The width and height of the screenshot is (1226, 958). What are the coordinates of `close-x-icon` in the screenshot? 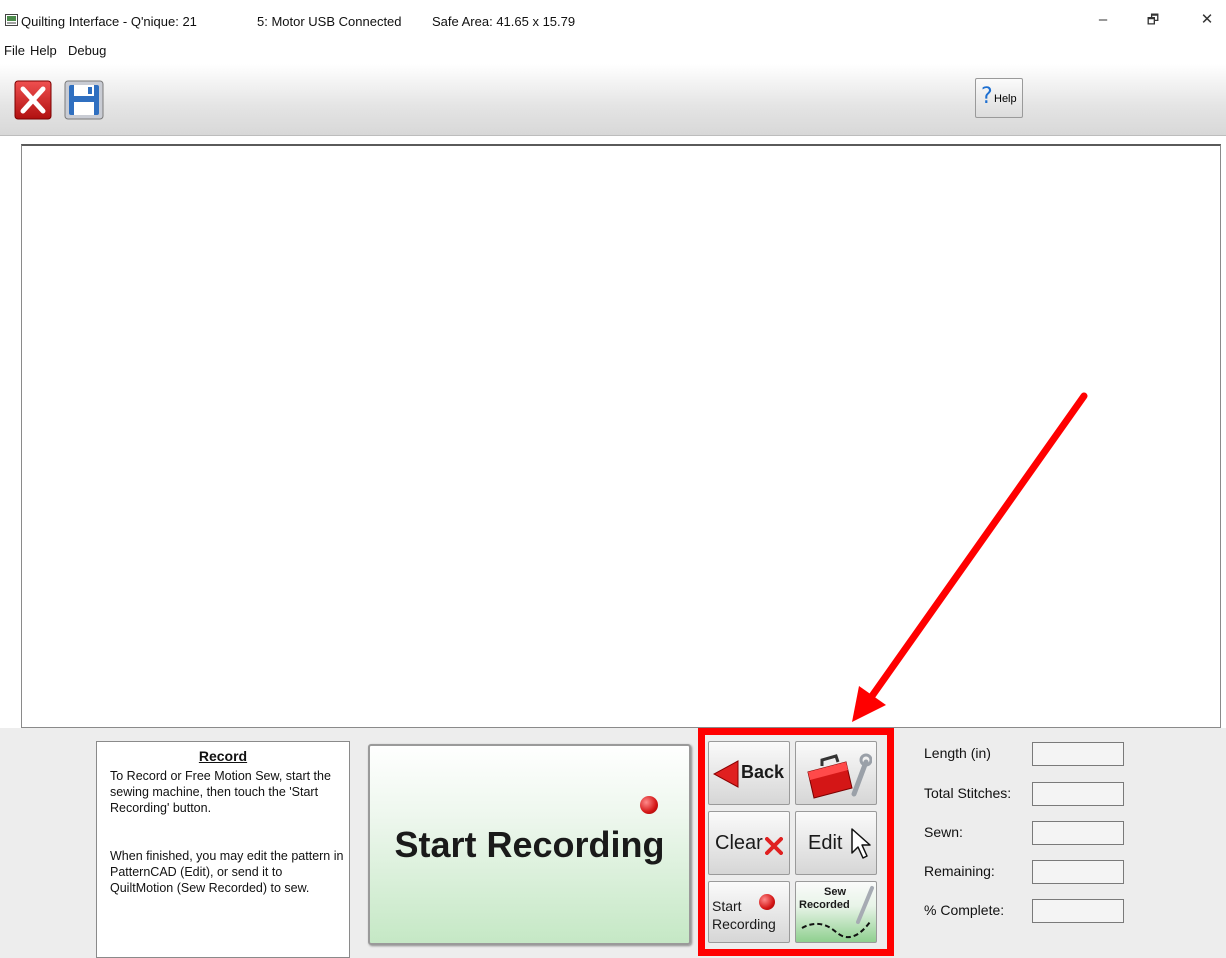 It's located at (33, 100).